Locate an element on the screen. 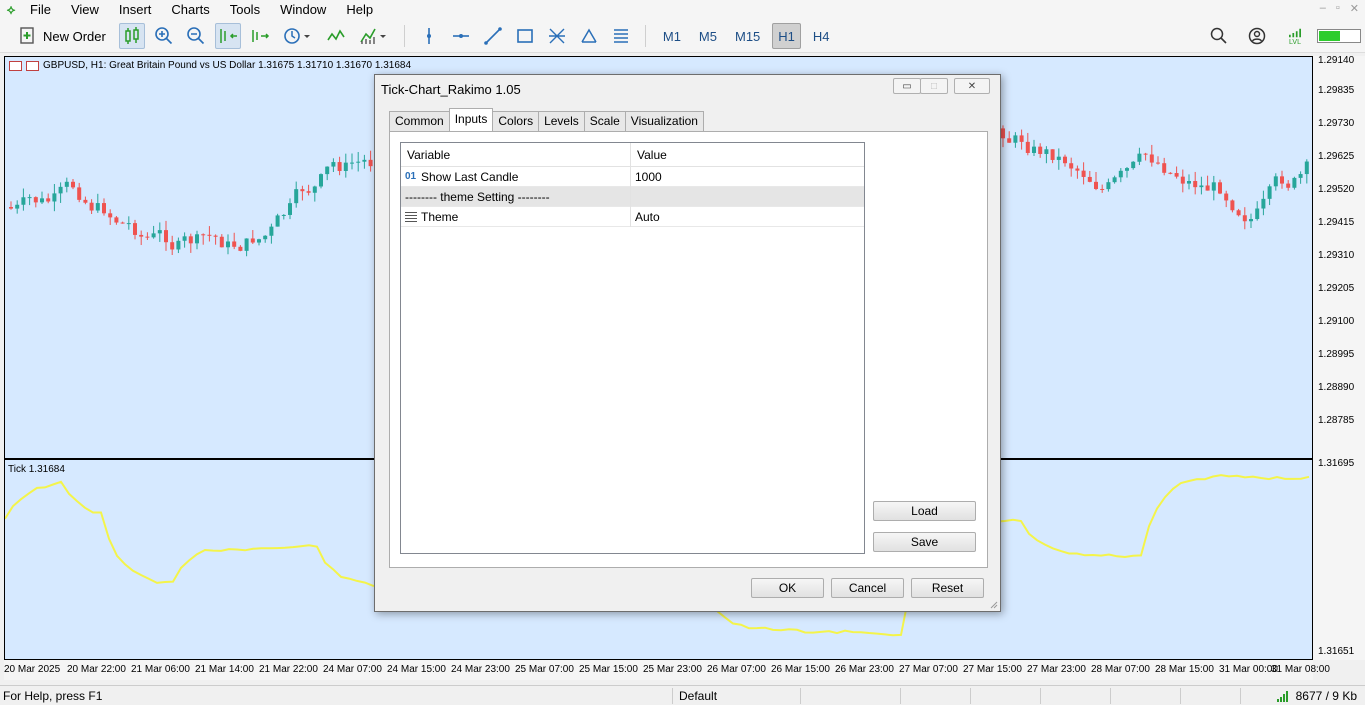  candle-chart-button is located at coordinates (131, 36).